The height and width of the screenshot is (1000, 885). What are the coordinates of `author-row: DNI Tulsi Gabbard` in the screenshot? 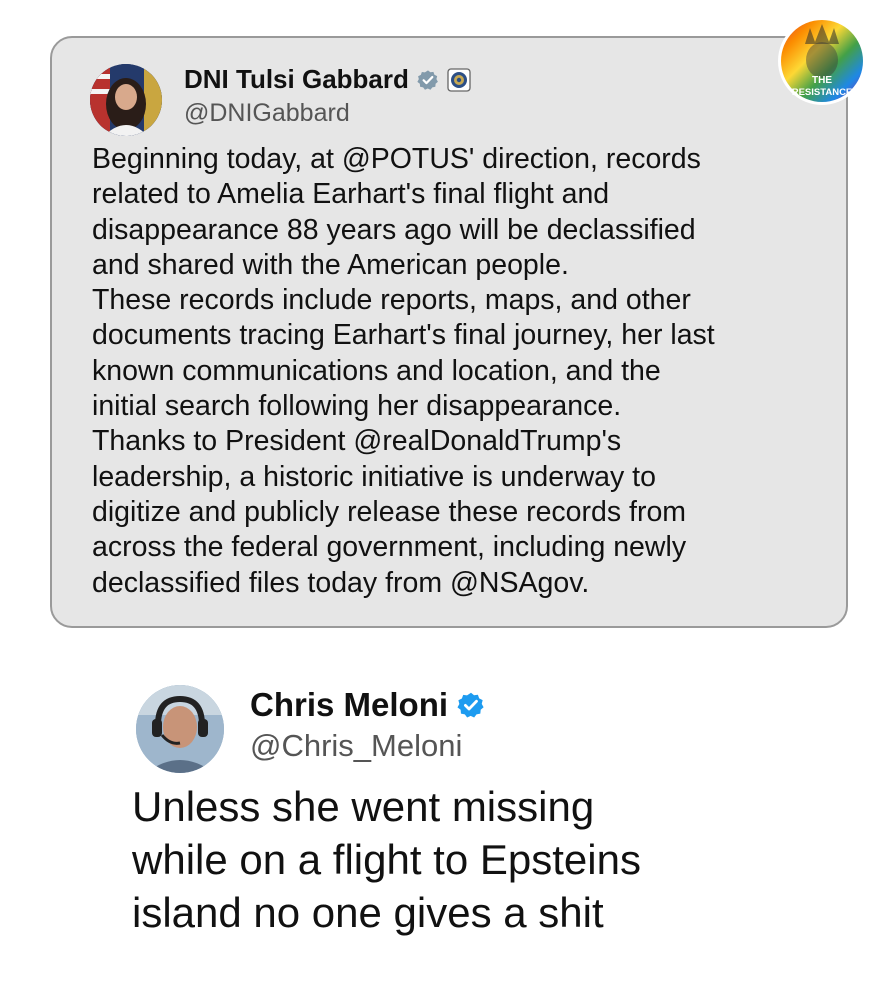 It's located at (327, 79).